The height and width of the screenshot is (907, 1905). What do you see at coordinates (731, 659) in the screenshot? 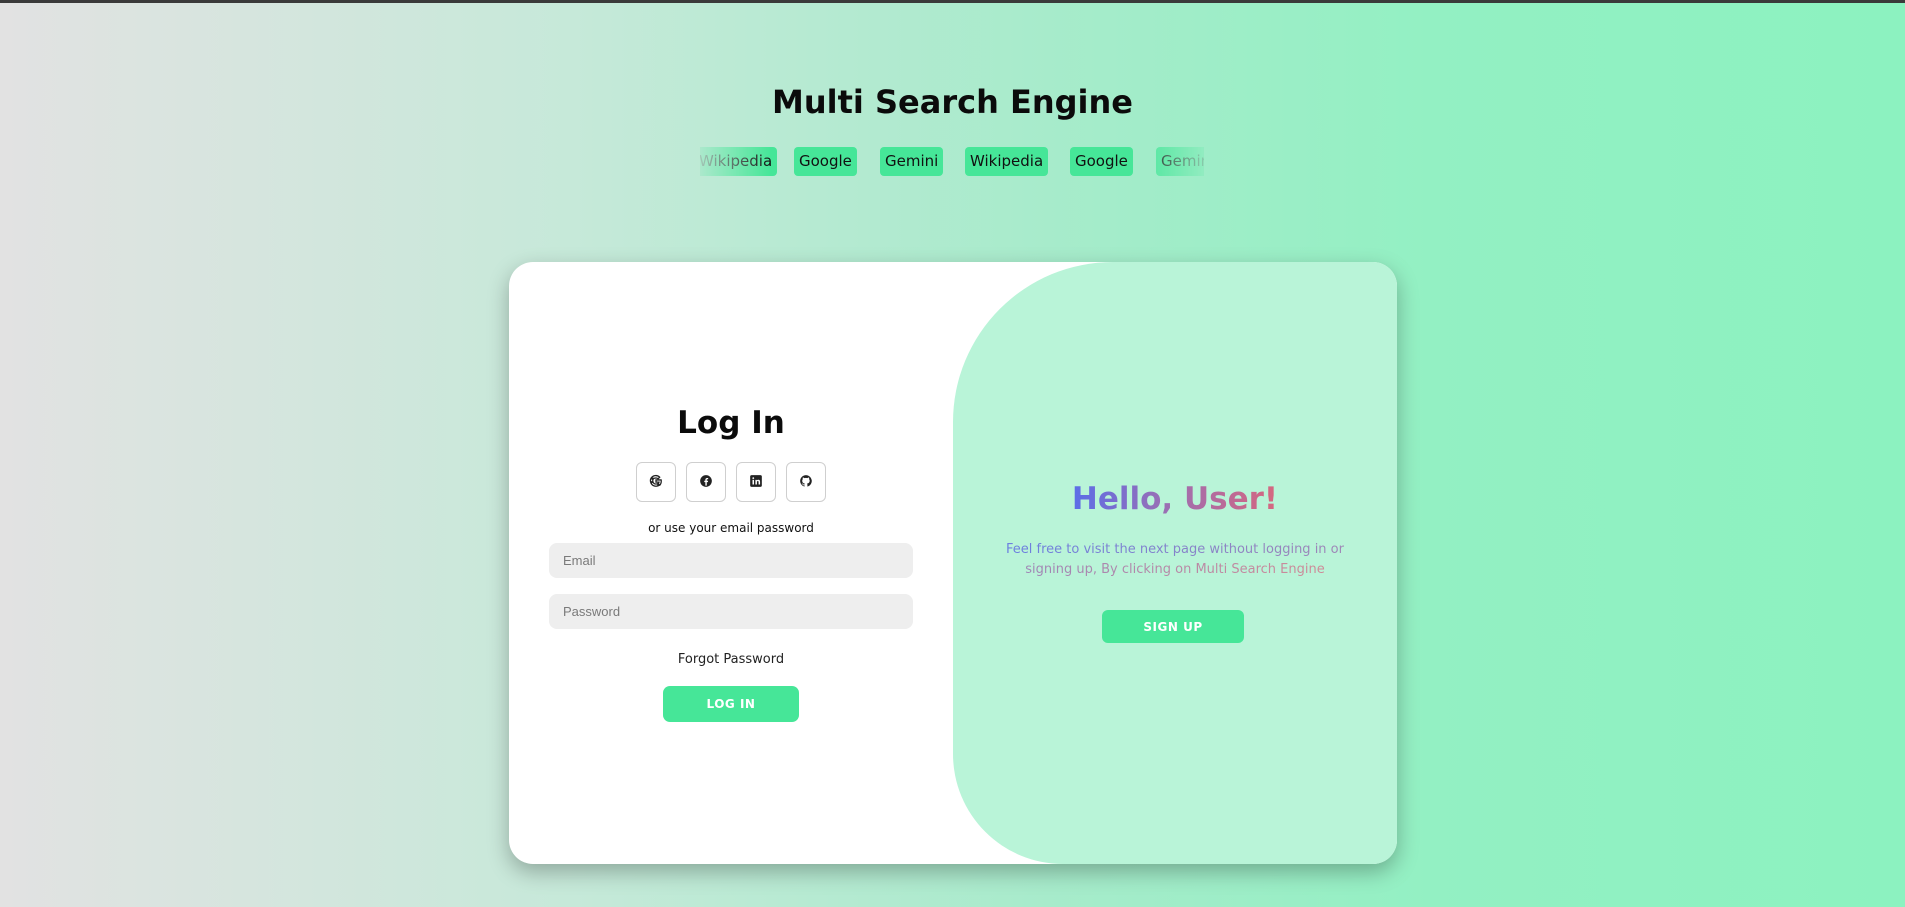
I see `forgot-password-link: Forgot Password` at bounding box center [731, 659].